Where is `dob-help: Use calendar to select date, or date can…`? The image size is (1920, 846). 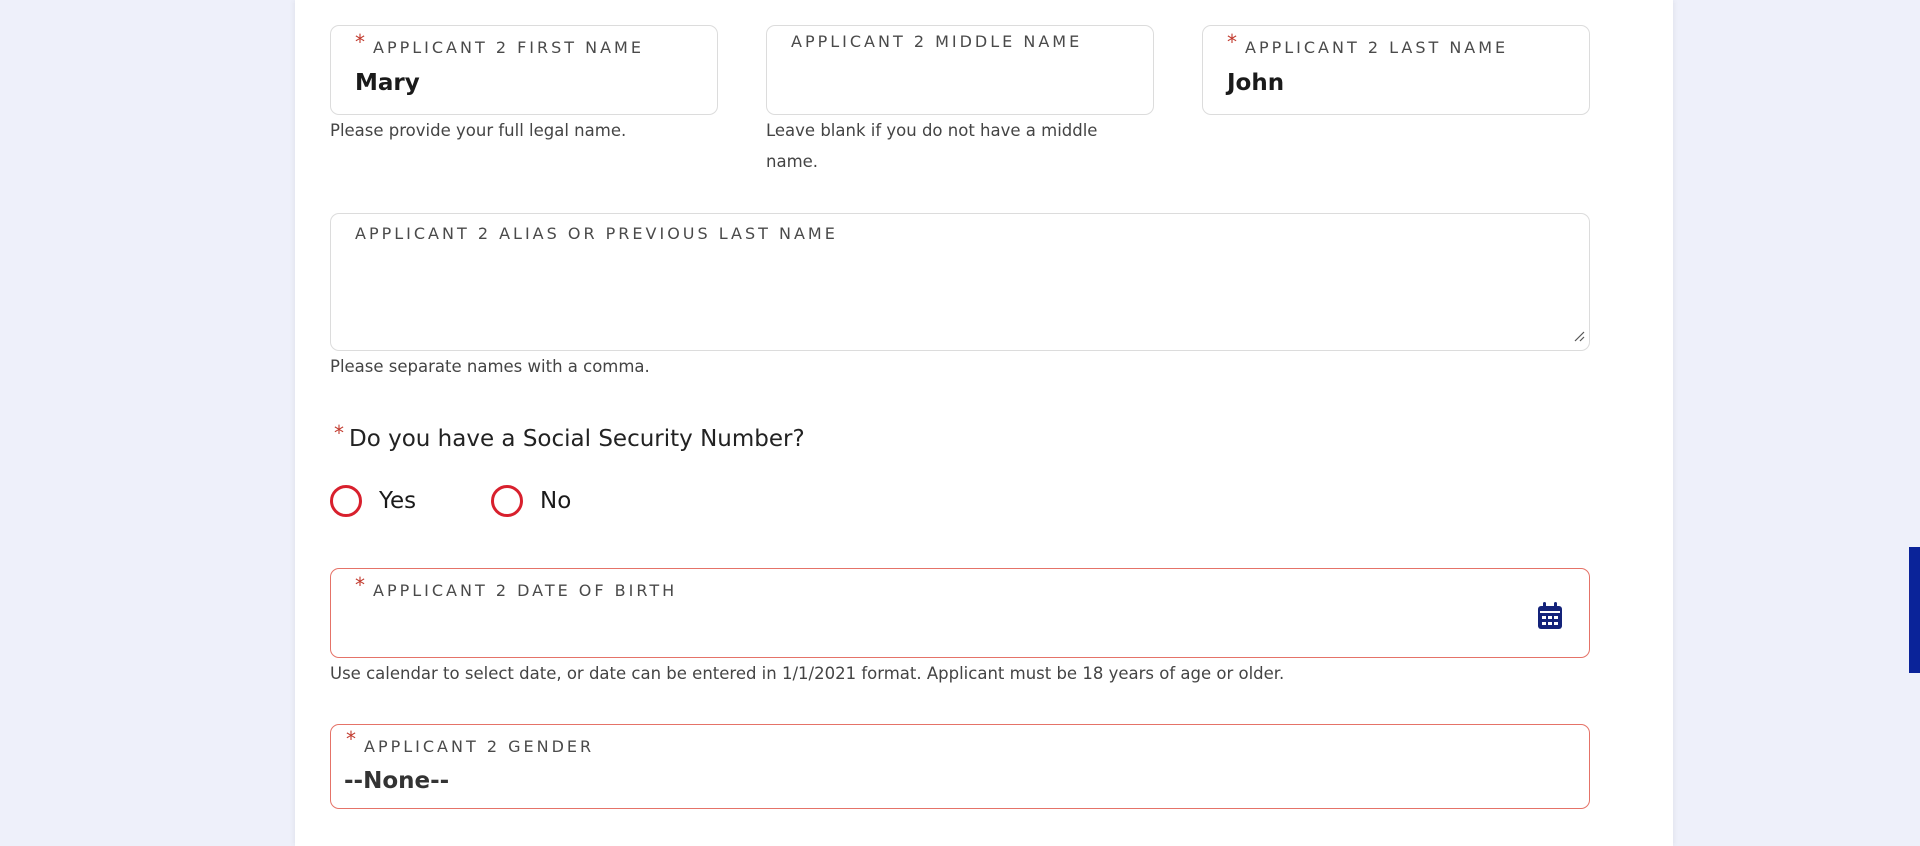
dob-help: Use calendar to select date, or date can… is located at coordinates (807, 673).